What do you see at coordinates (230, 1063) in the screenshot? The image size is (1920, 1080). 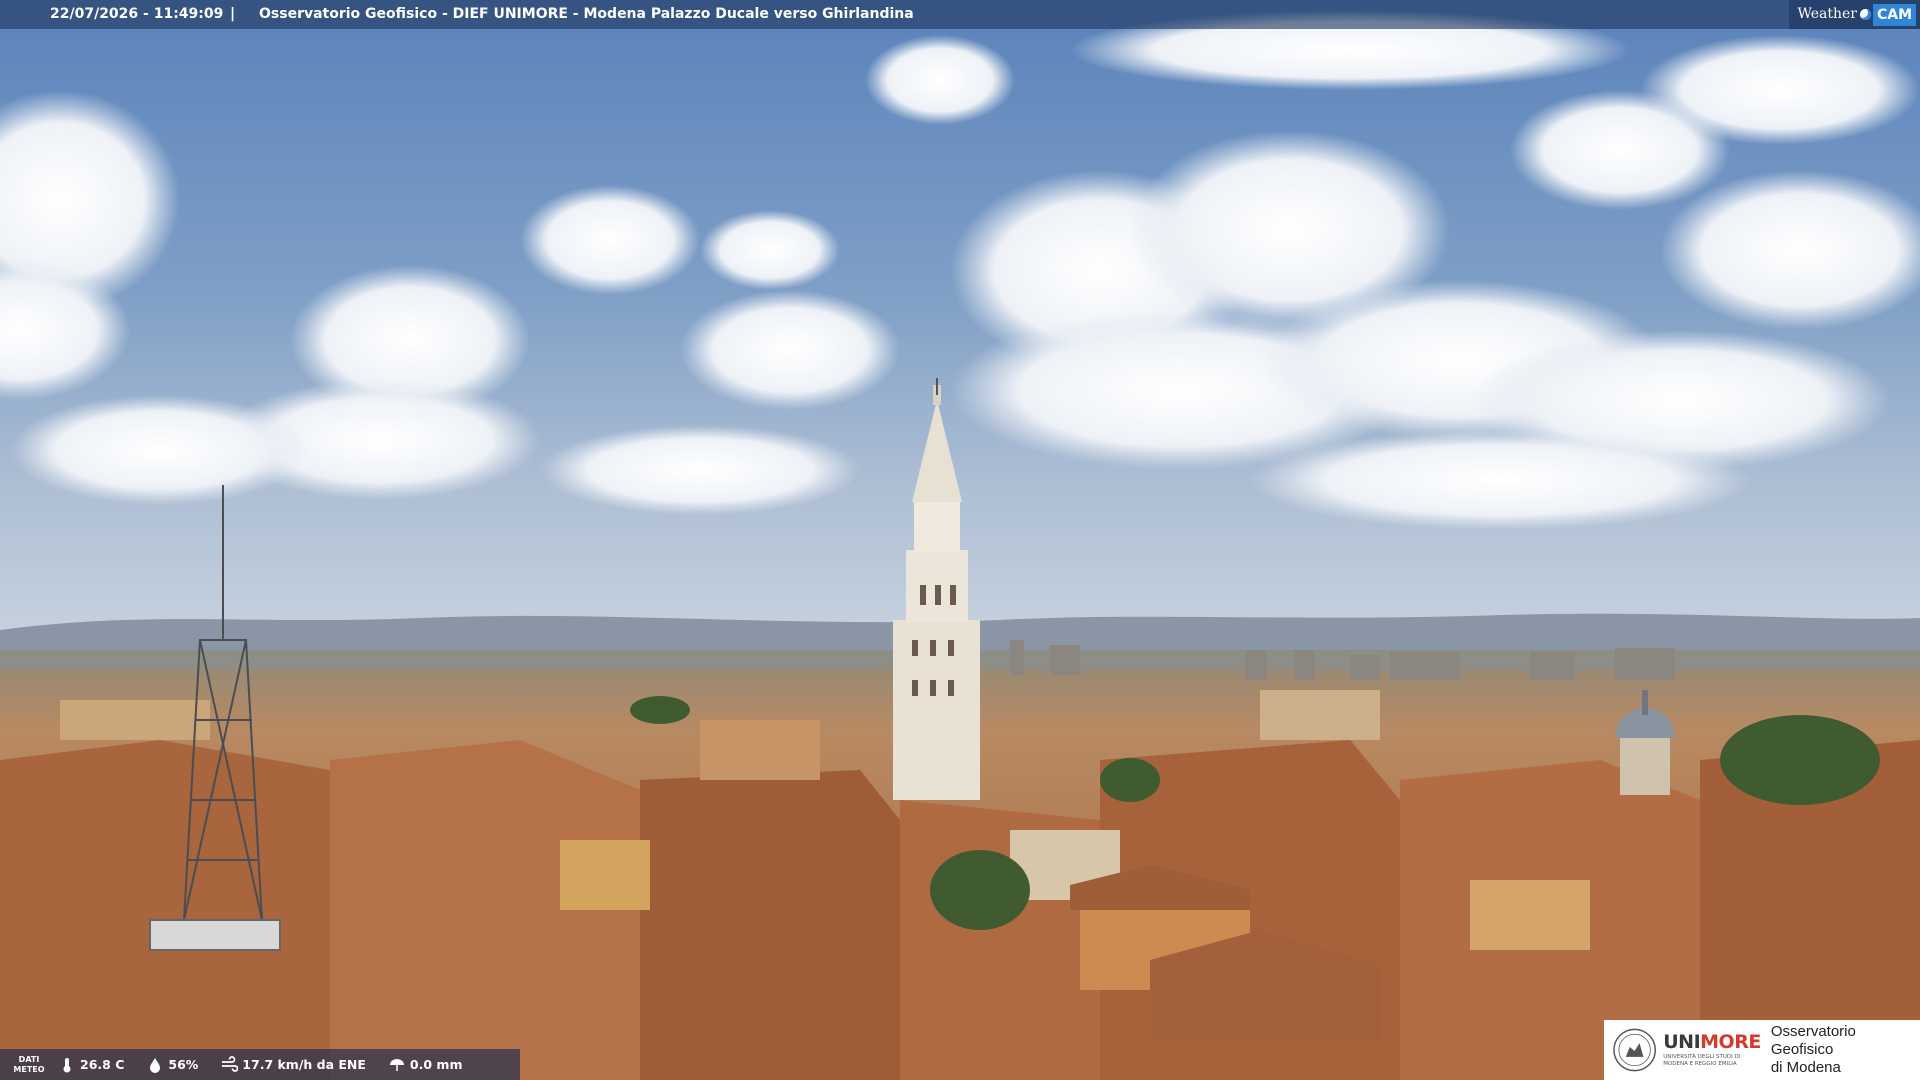 I see `wind-icon` at bounding box center [230, 1063].